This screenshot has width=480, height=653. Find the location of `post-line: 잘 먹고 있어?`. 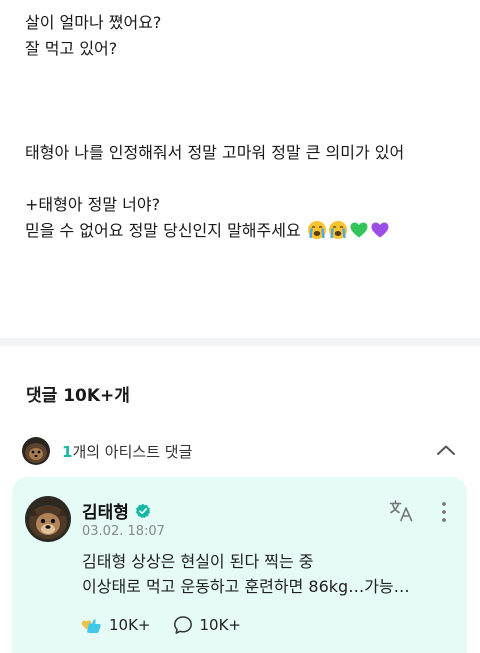

post-line: 잘 먹고 있어? is located at coordinates (71, 48).